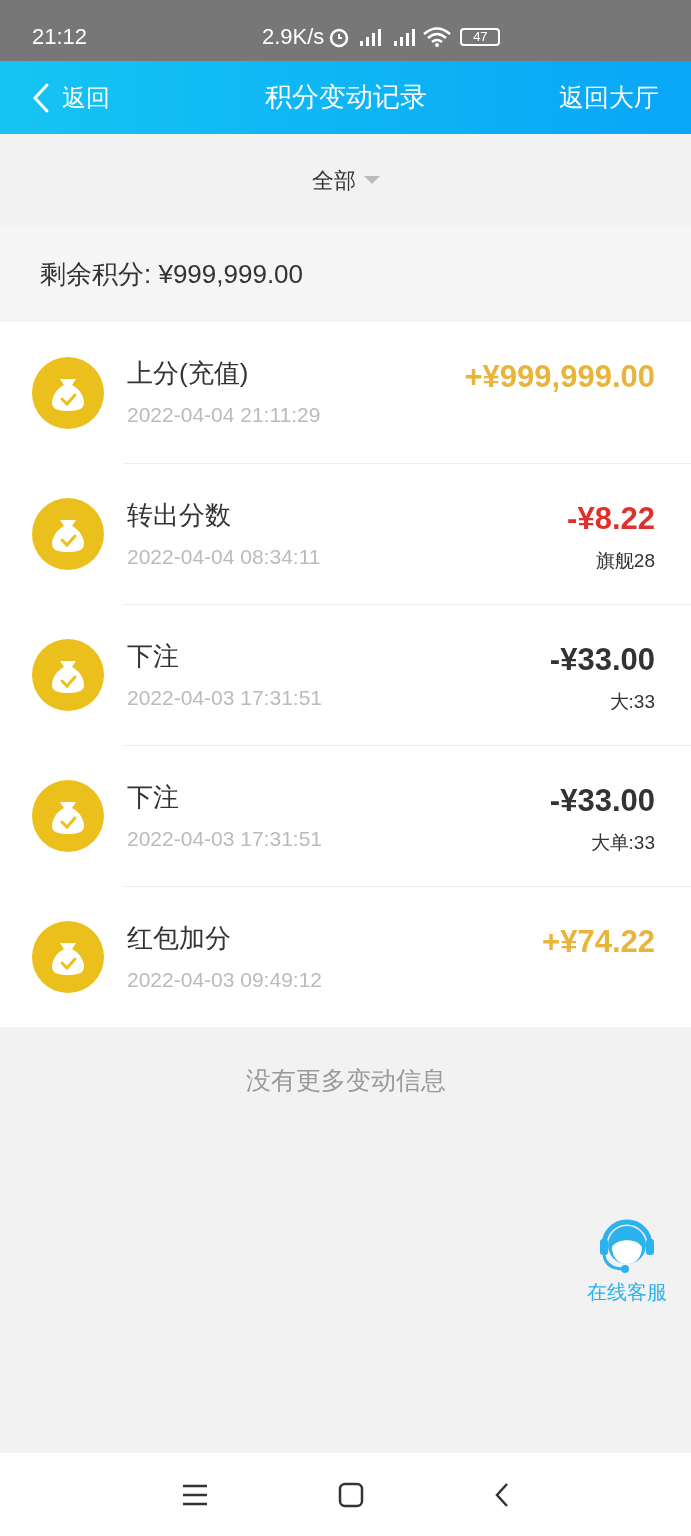 This screenshot has width=691, height=1536. Describe the element at coordinates (625, 560) in the screenshot. I see `record-note: 旗舰28` at that location.